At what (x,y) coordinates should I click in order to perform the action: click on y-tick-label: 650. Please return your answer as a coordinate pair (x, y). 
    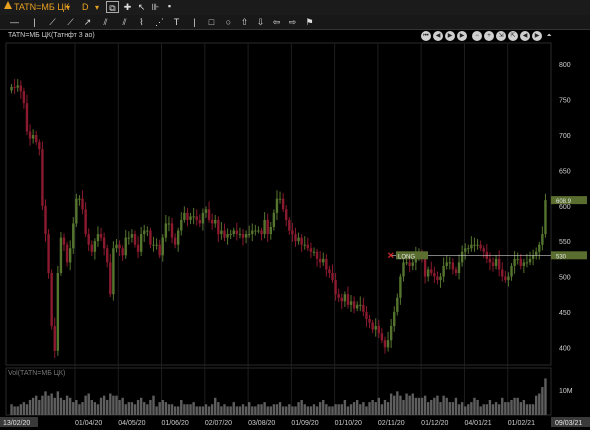
    Looking at the image, I should click on (565, 171).